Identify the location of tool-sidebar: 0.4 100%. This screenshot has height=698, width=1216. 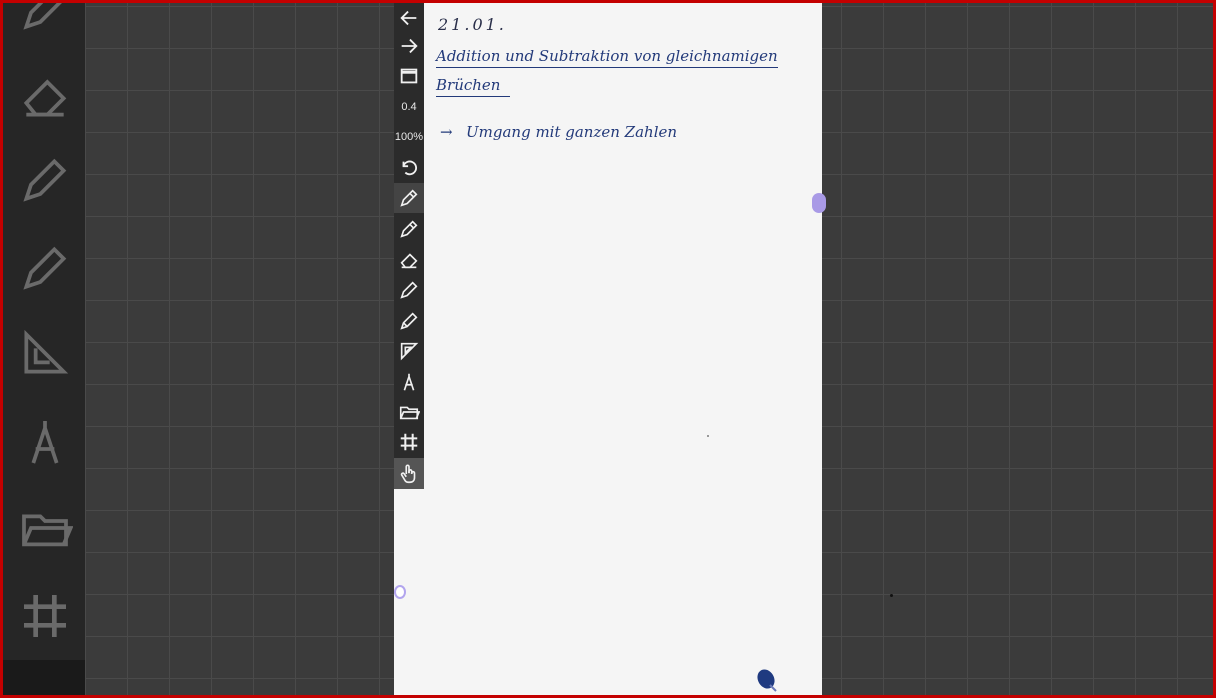
(409, 246).